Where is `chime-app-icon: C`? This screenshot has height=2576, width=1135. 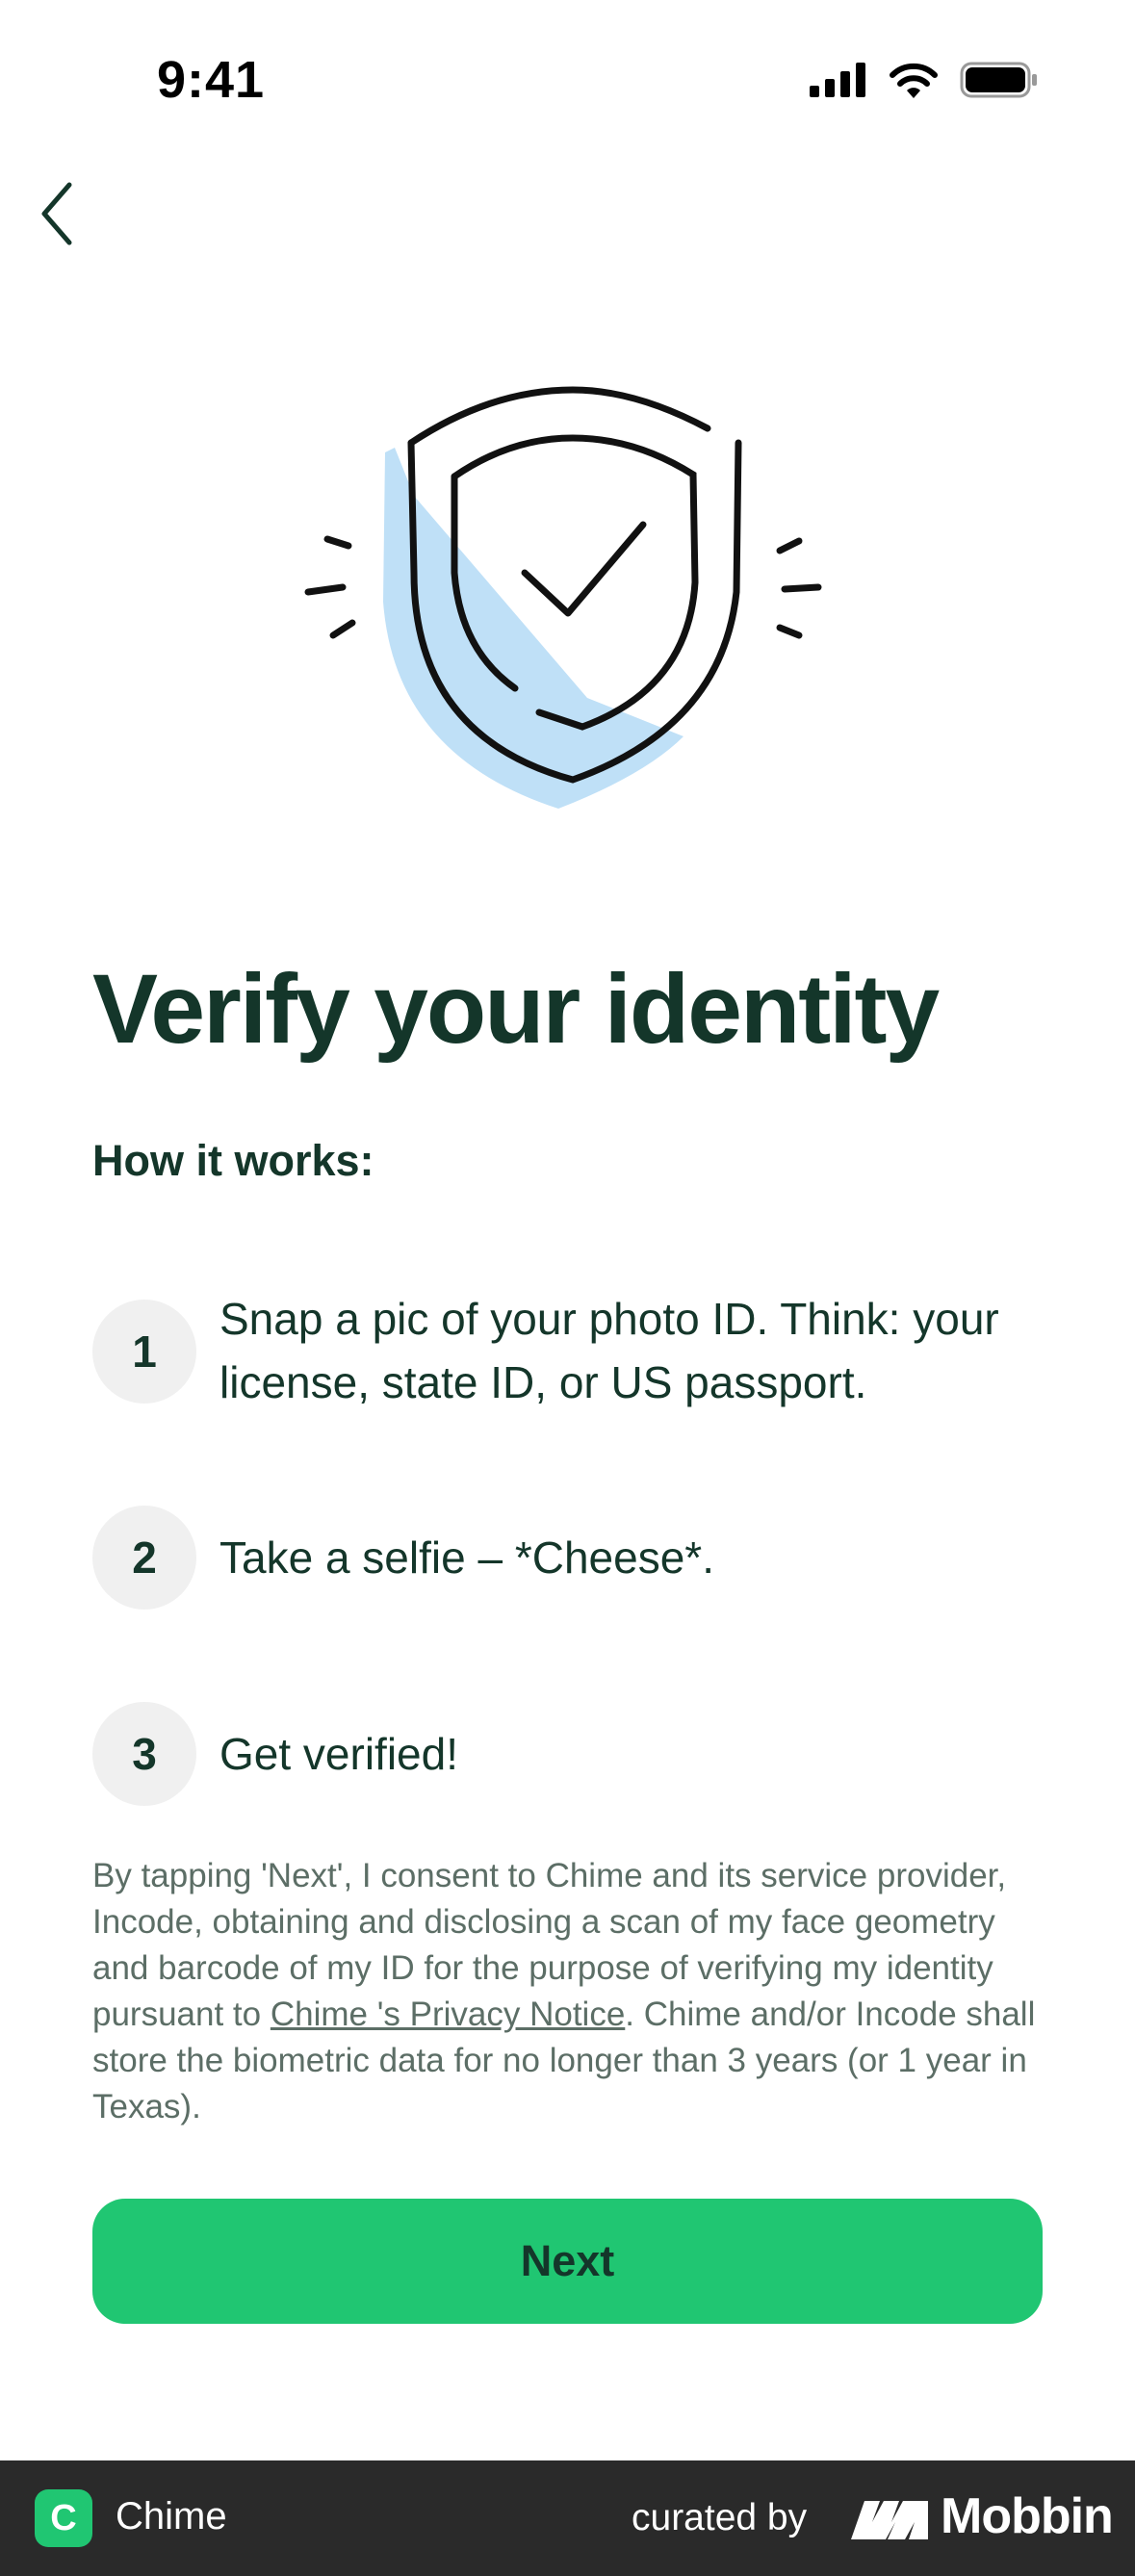 chime-app-icon: C is located at coordinates (63, 2518).